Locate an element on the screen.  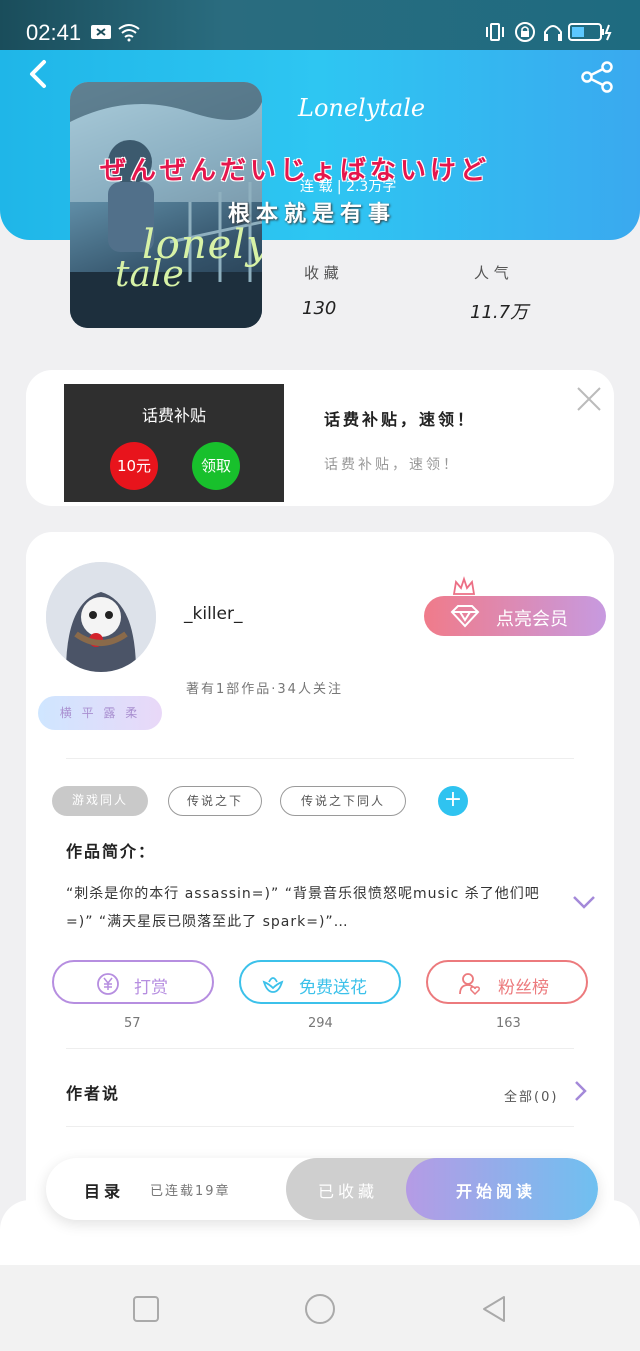
lock-icon is located at coordinates (525, 32).